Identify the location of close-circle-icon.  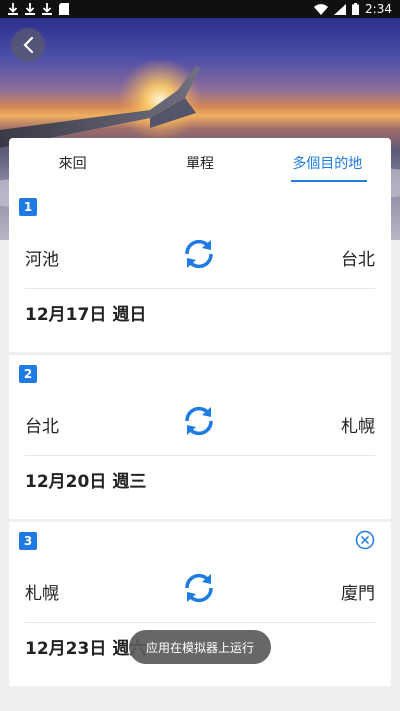
(365, 540).